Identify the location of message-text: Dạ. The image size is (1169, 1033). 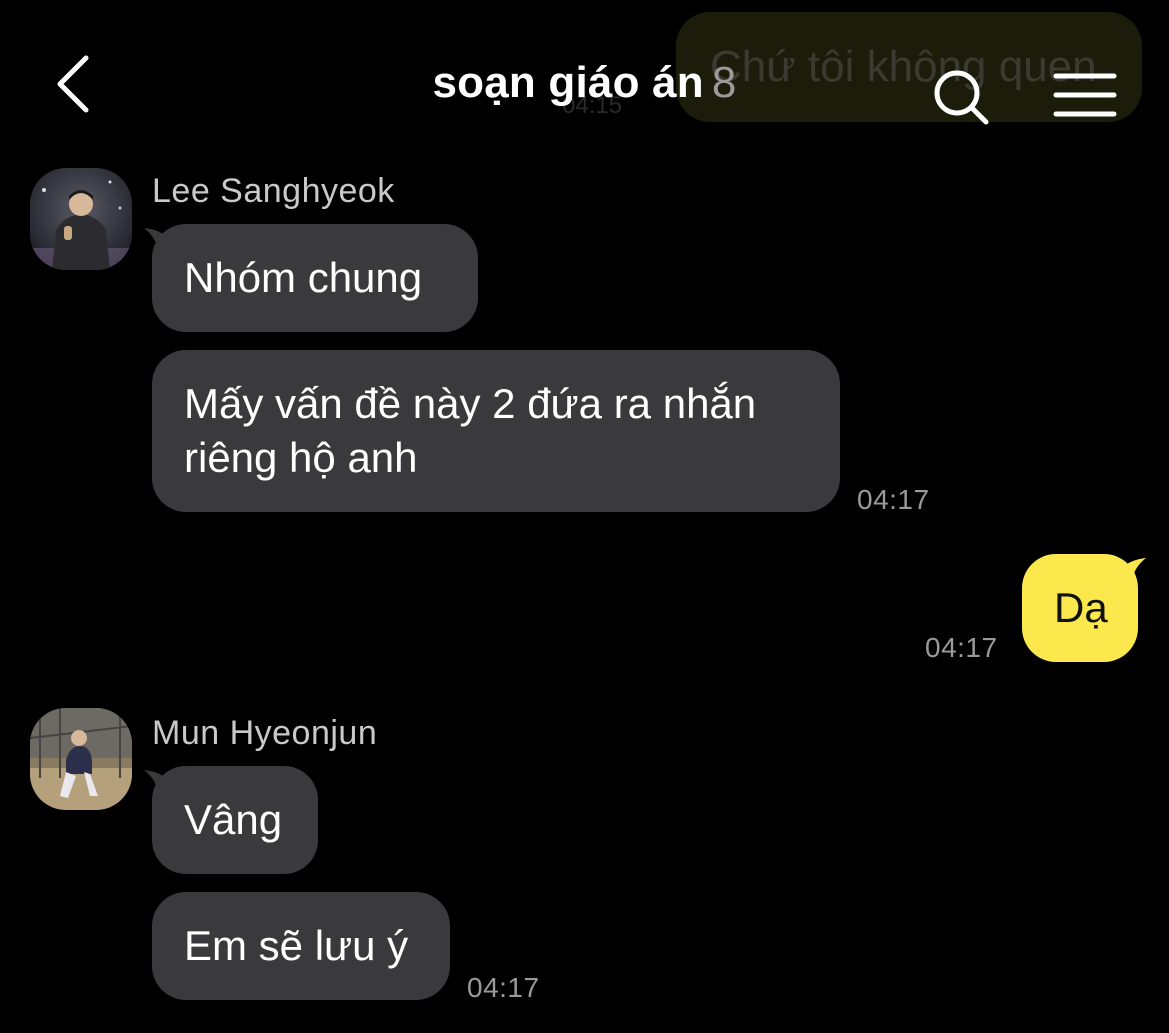
(1081, 607).